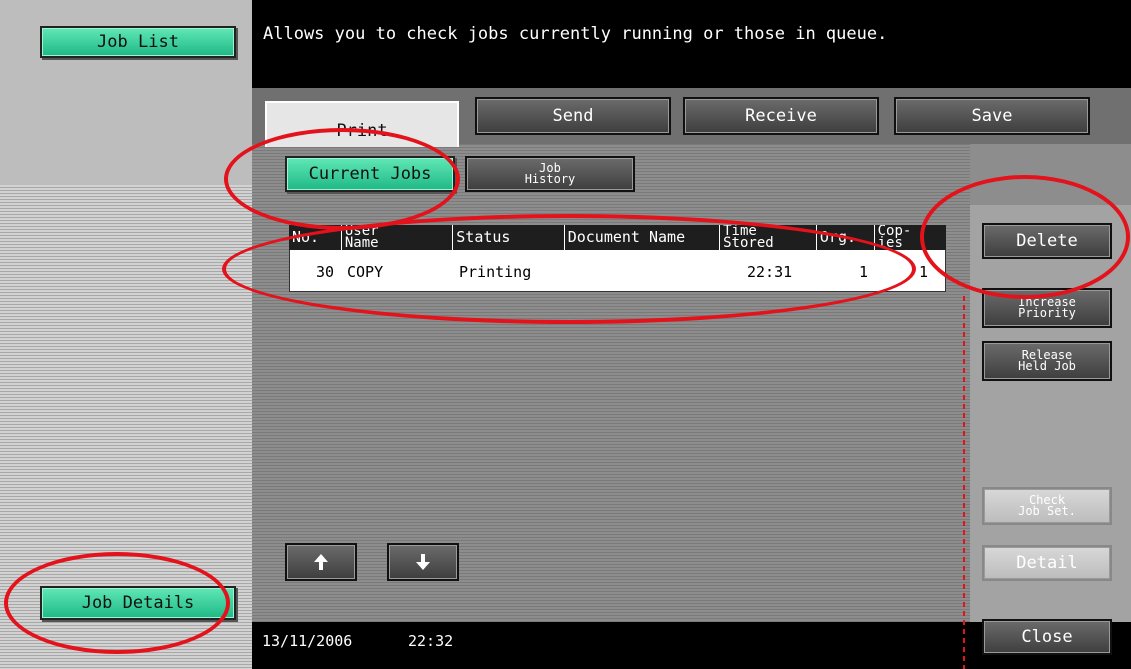 Image resolution: width=1131 pixels, height=669 pixels. Describe the element at coordinates (1047, 366) in the screenshot. I see `release-held-job-label-2: Held Job` at that location.